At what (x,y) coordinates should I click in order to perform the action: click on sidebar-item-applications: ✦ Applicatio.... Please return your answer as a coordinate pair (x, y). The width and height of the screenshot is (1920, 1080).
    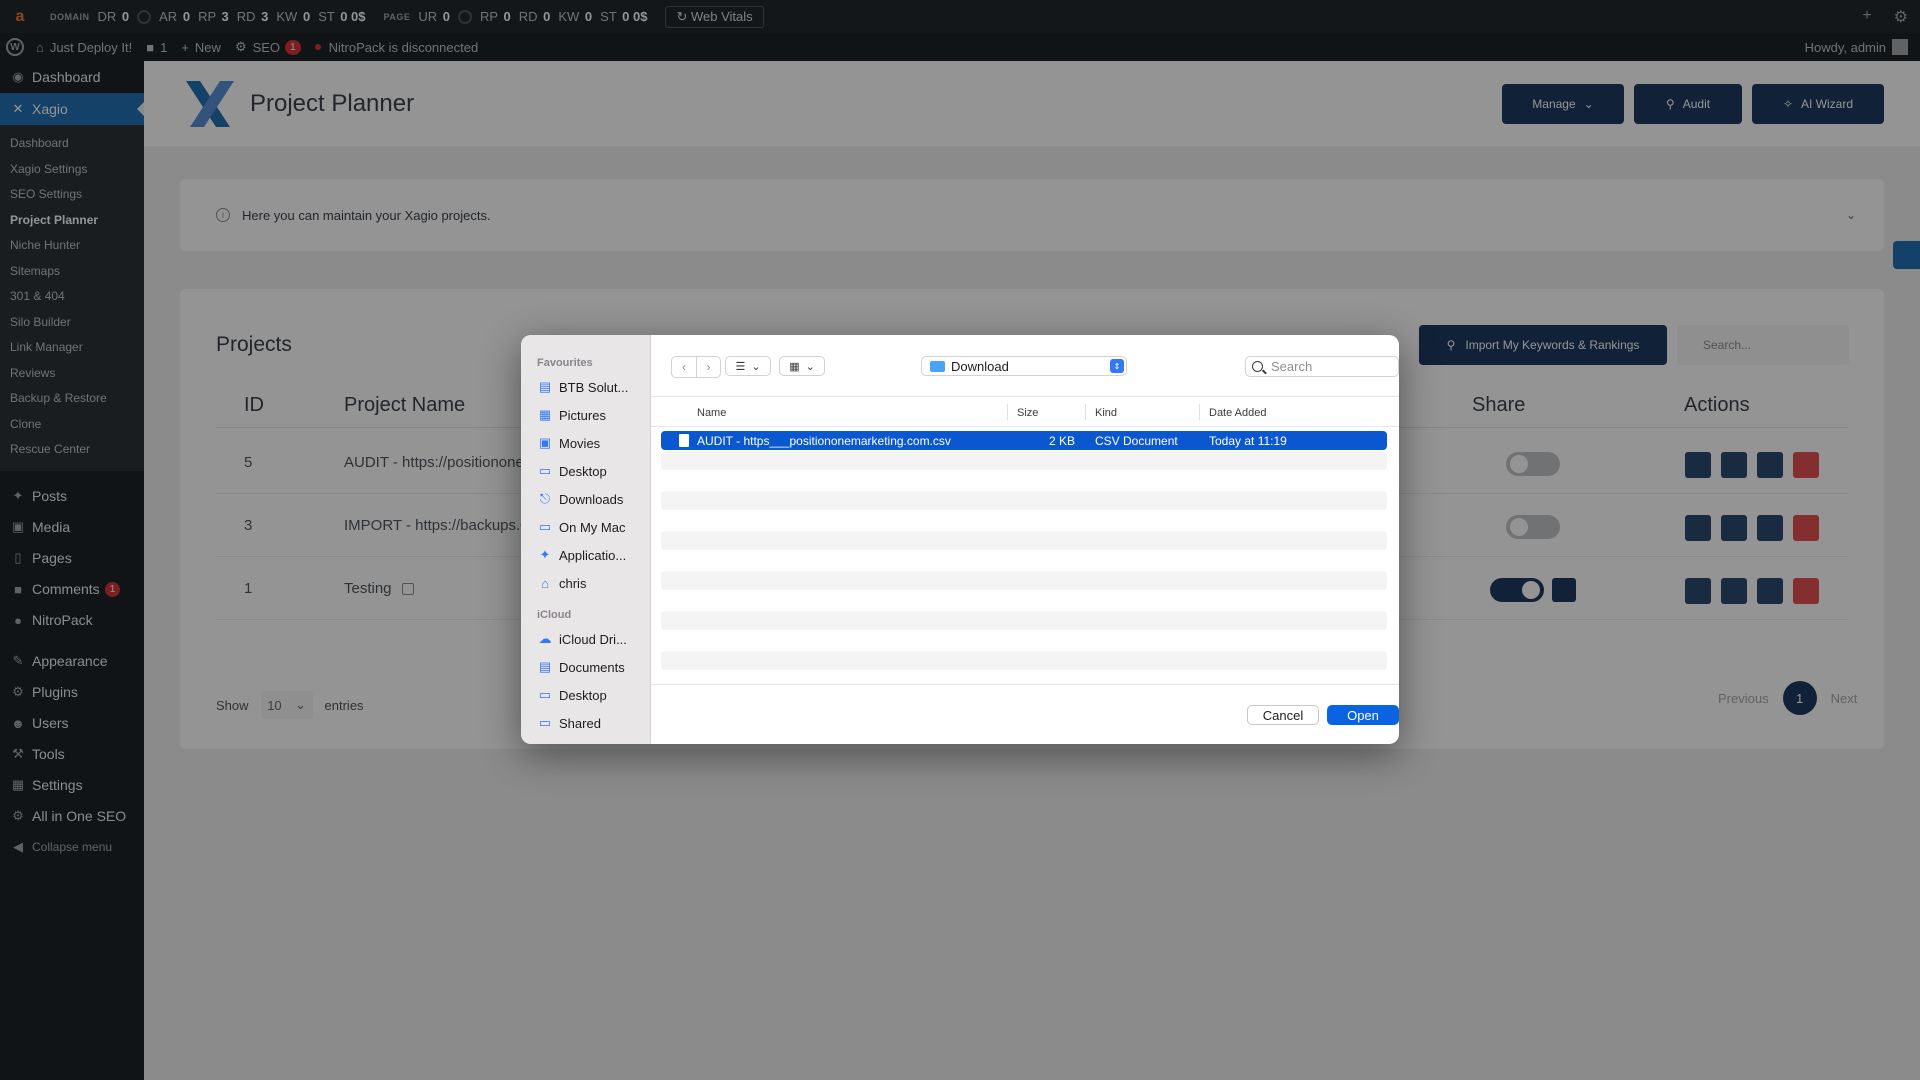
    Looking at the image, I should click on (585, 555).